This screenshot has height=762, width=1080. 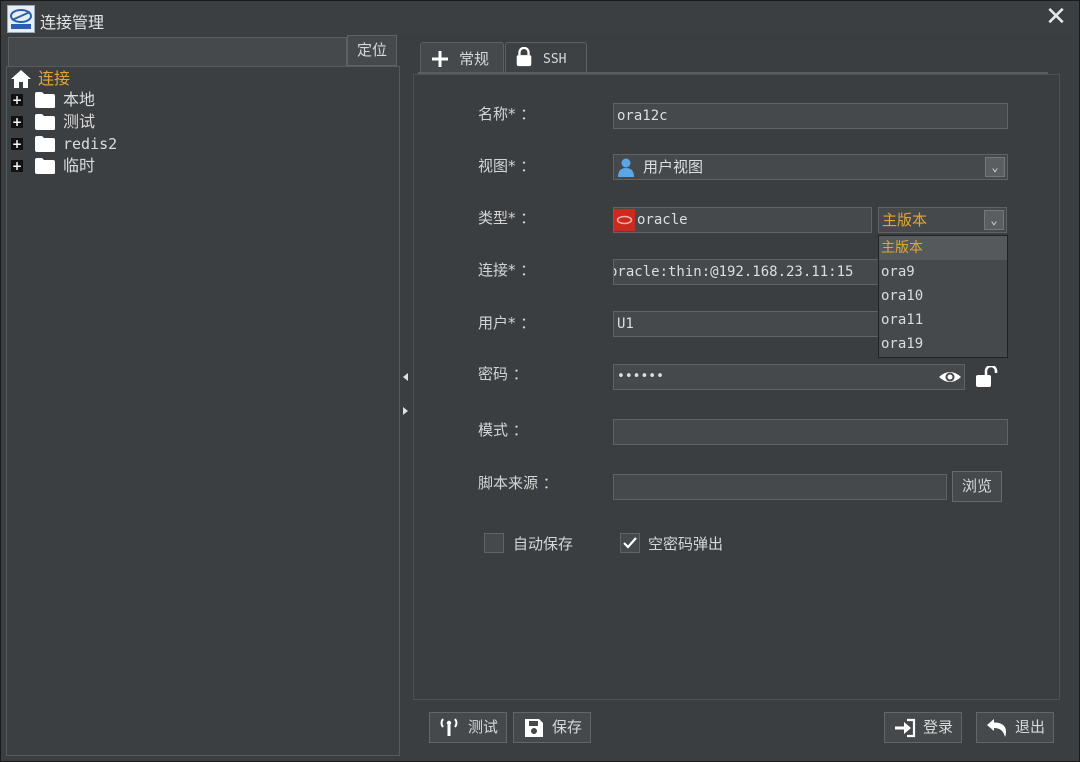 I want to click on password-label: 密码 ：, so click(x=503, y=374).